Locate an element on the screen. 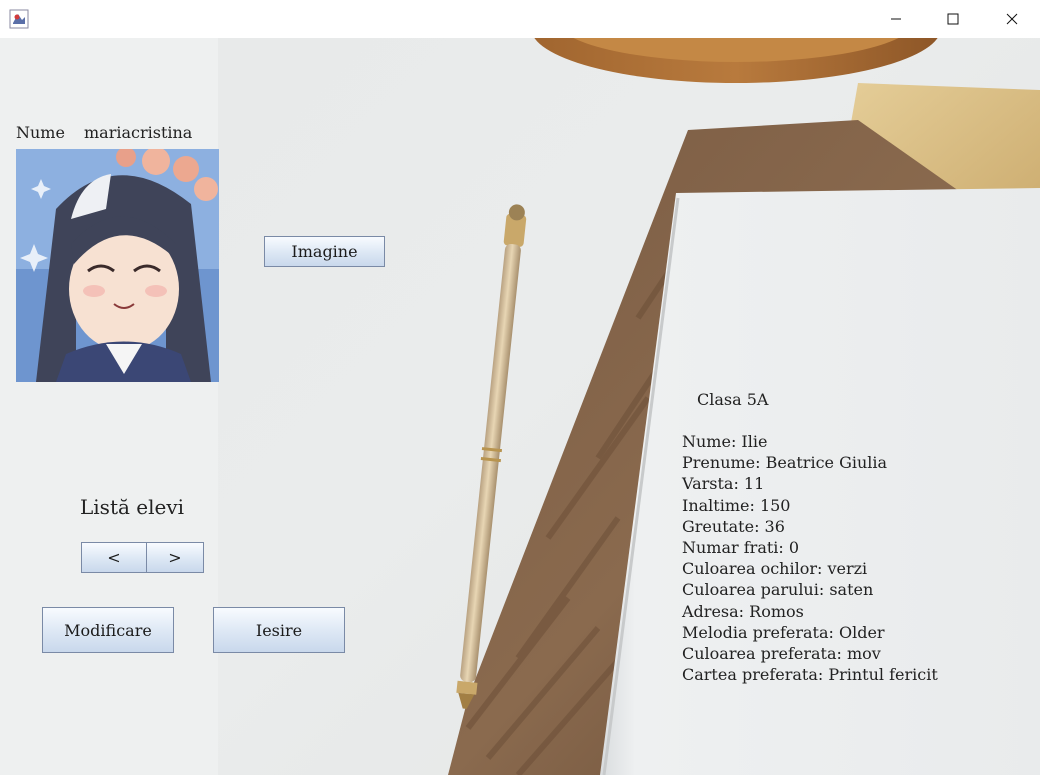 Image resolution: width=1040 pixels, height=775 pixels. image-button: Imagine is located at coordinates (324, 251).